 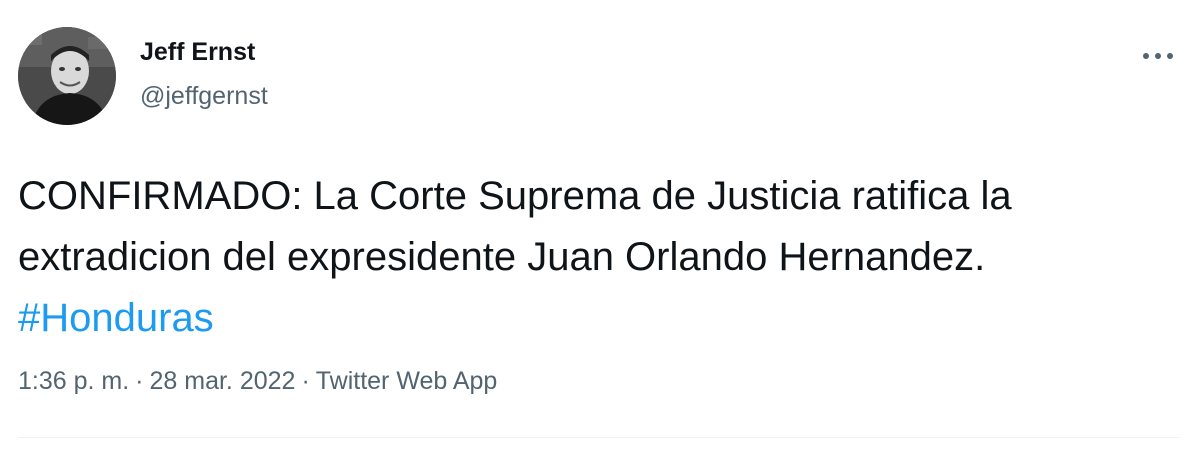 I want to click on author-handle: @jeffgernst, so click(x=204, y=96).